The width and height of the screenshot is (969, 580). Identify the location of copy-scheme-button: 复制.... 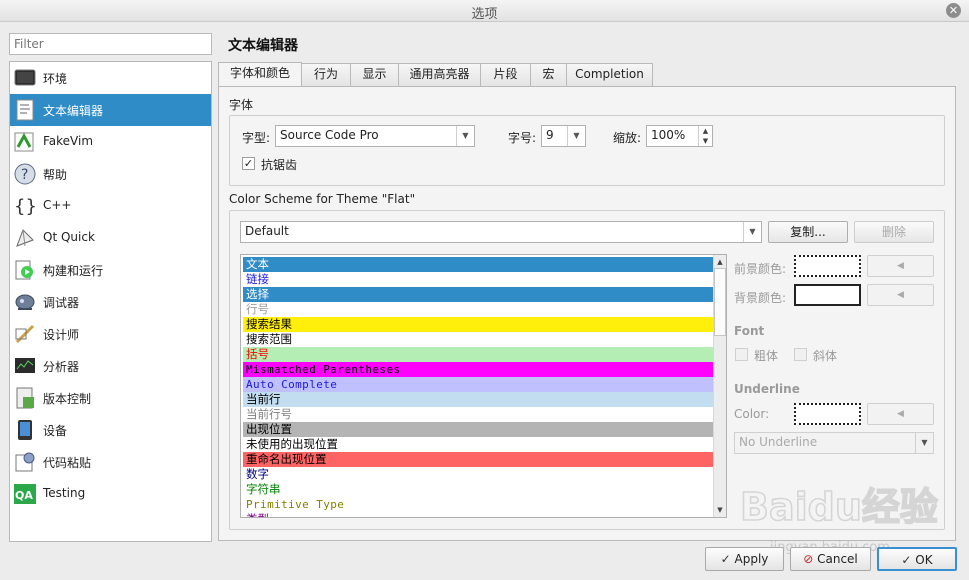
(808, 232).